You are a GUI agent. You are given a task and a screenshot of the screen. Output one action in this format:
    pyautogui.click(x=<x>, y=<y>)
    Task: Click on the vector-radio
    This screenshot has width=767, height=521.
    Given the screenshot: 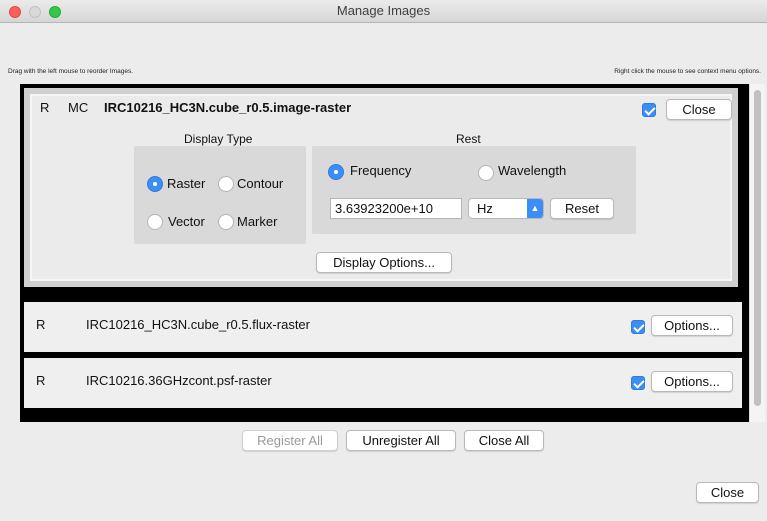 What is the action you would take?
    pyautogui.click(x=155, y=222)
    